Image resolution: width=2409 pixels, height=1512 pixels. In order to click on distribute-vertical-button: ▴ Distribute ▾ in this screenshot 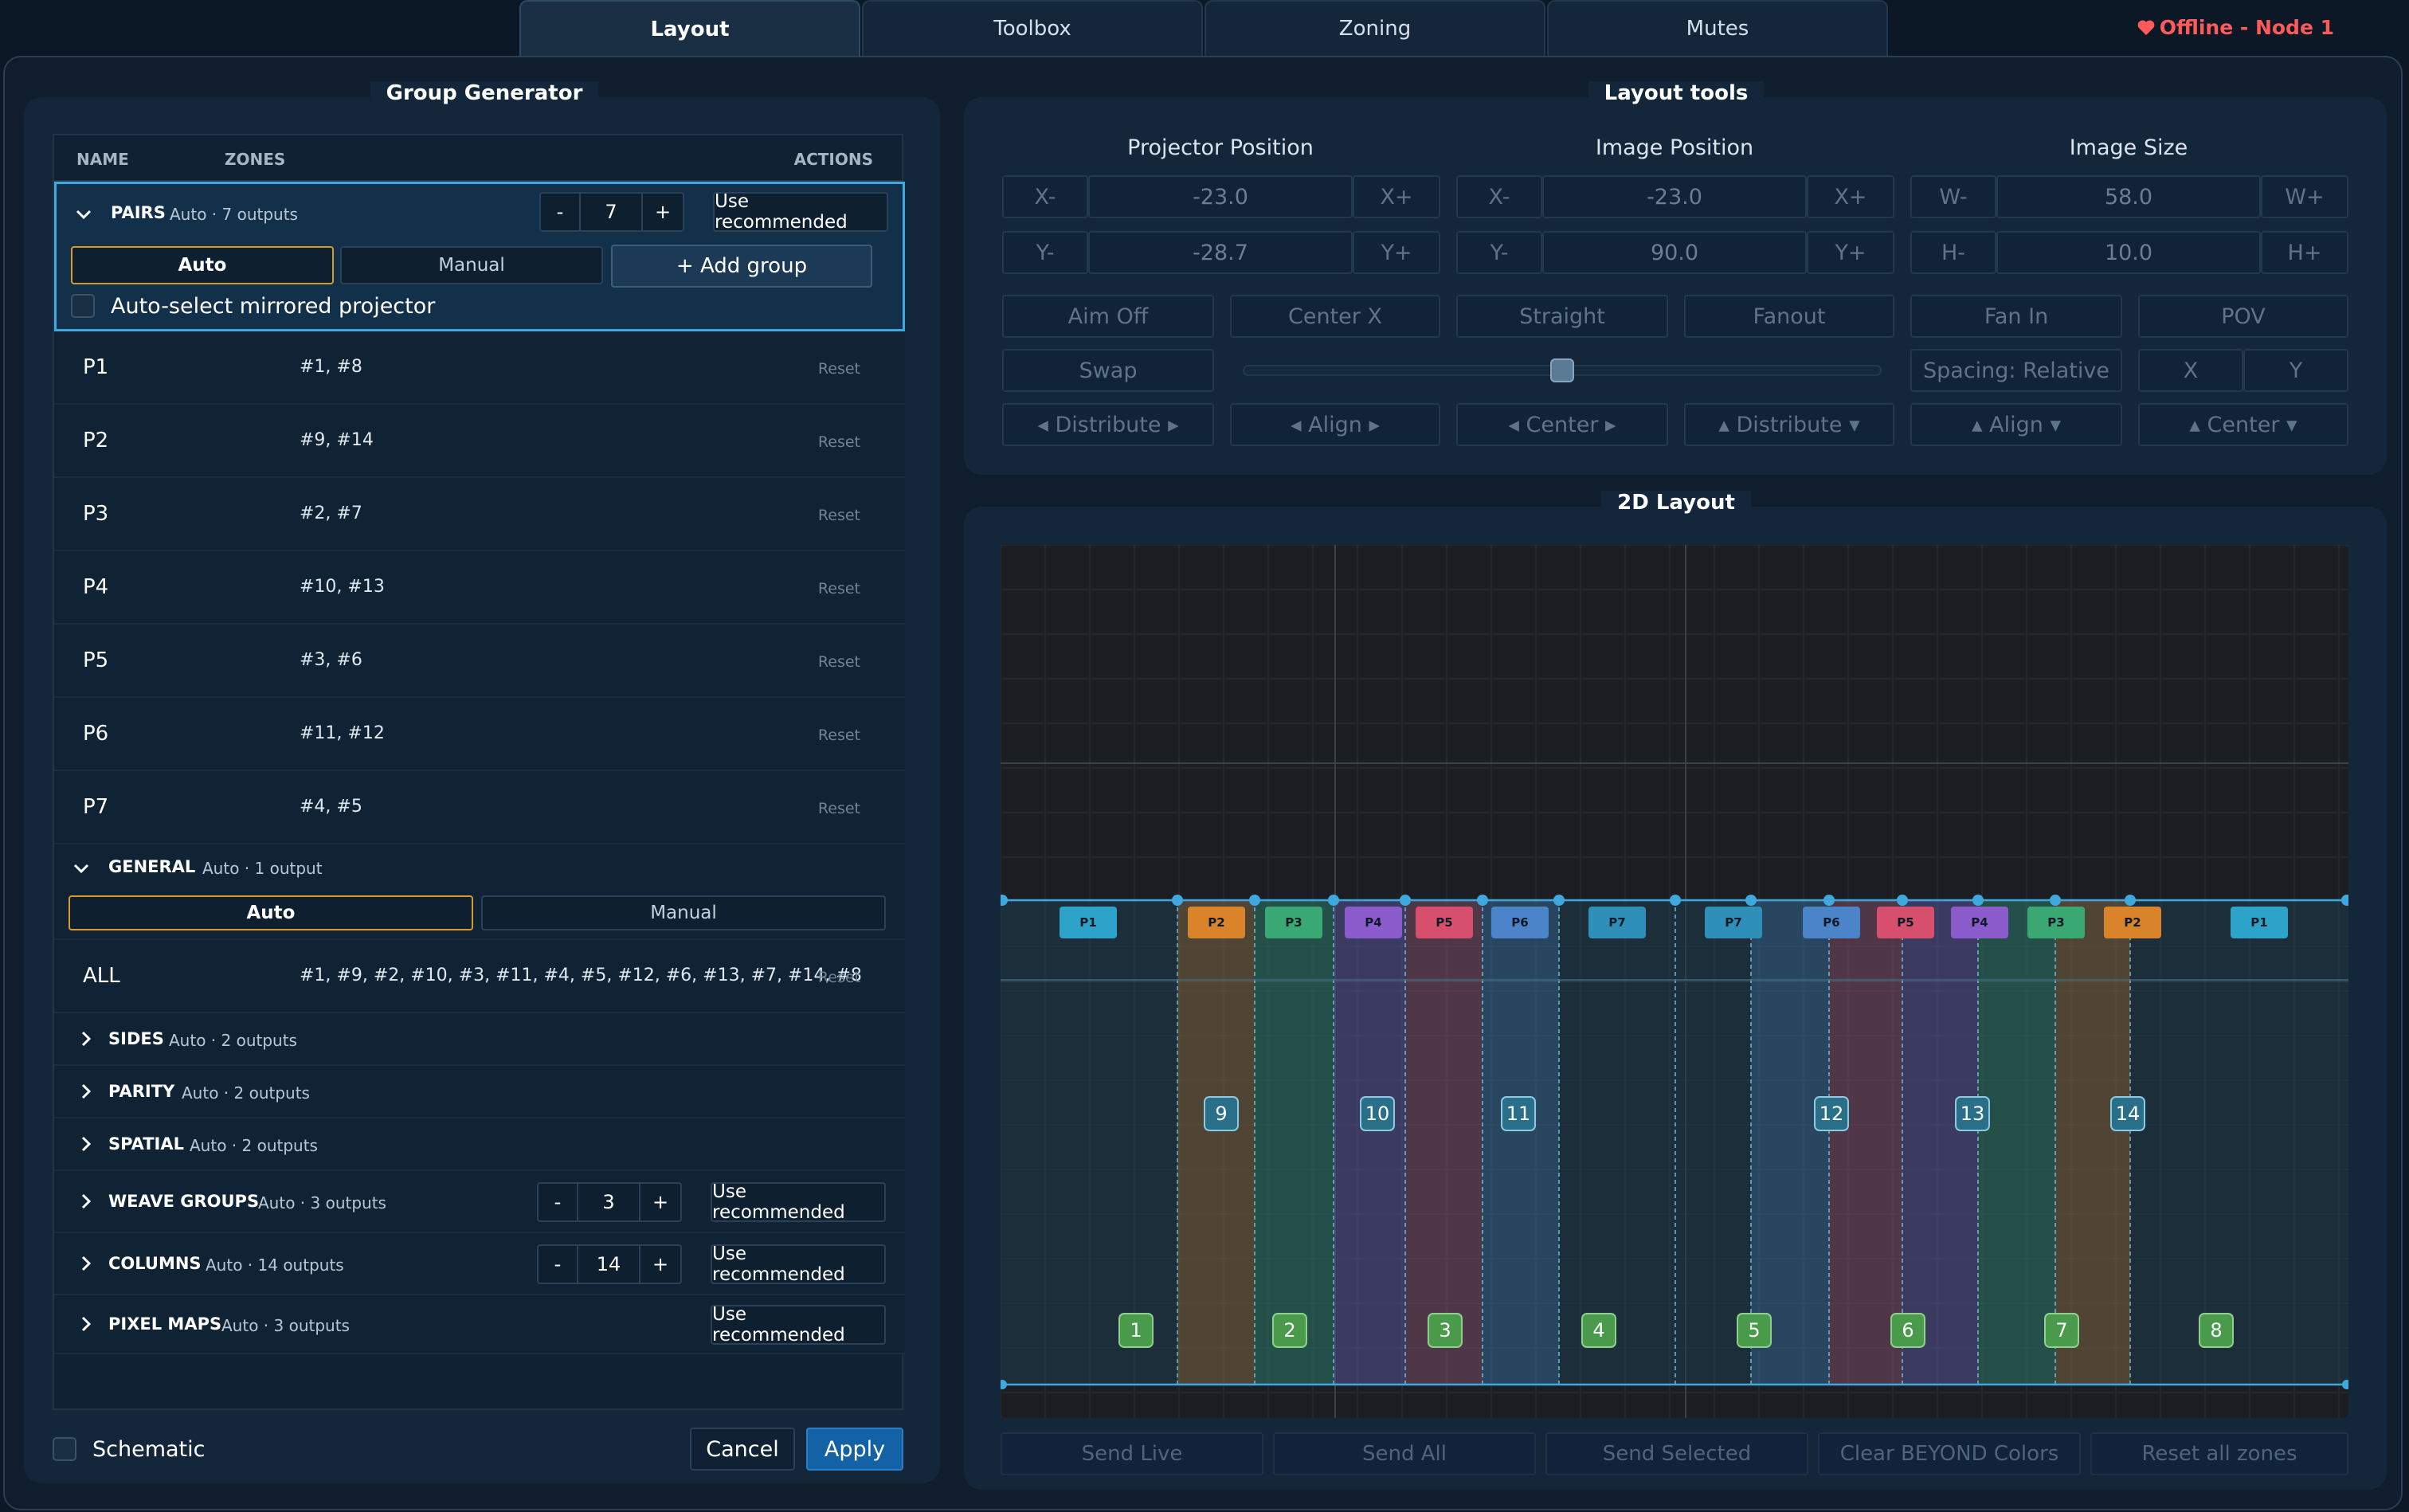, I will do `click(1789, 425)`.